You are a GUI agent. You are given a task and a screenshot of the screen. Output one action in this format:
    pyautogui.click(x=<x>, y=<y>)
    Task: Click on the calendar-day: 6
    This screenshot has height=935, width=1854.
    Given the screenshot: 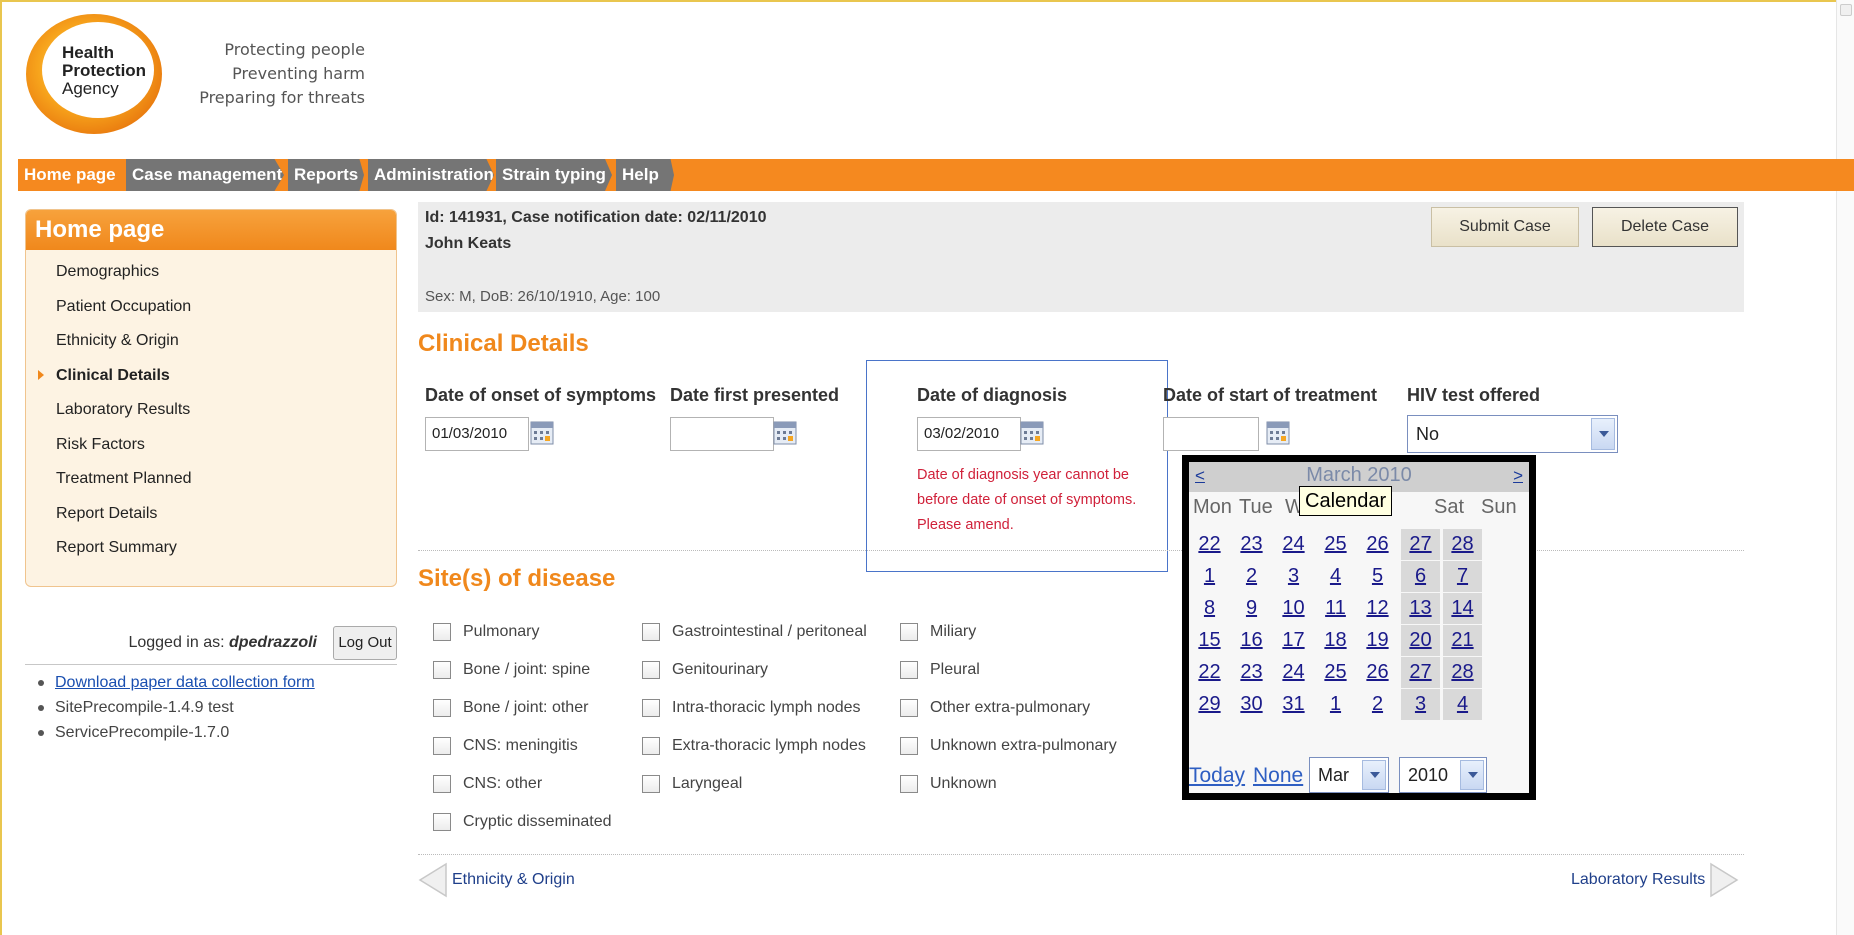 What is the action you would take?
    pyautogui.click(x=1420, y=576)
    